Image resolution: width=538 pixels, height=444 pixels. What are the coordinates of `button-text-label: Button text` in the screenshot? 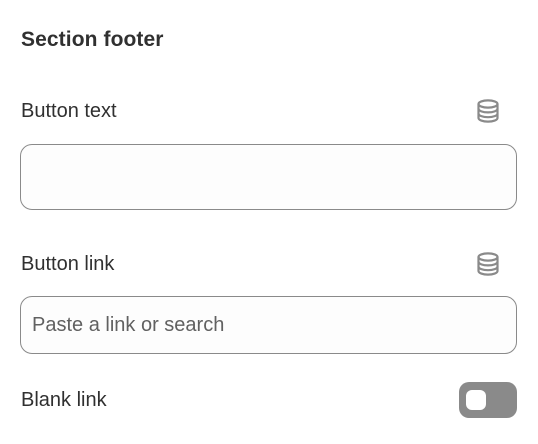 It's located at (69, 111).